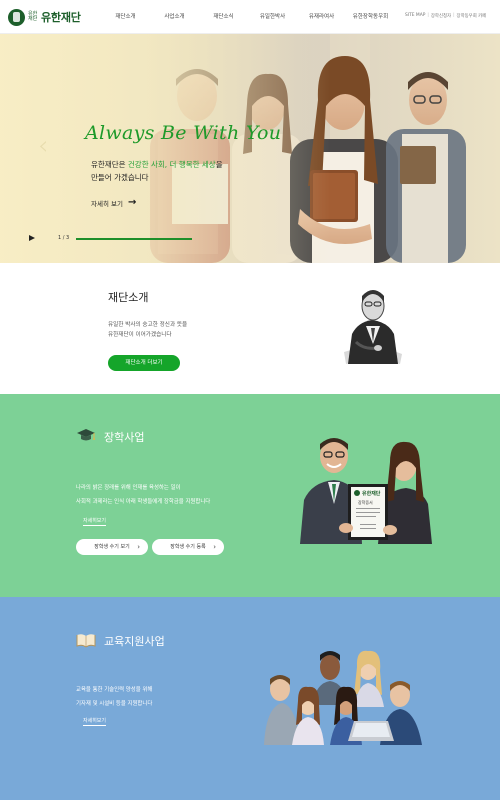 The height and width of the screenshot is (800, 500). What do you see at coordinates (43, 146) in the screenshot?
I see `chevron-left-icon: ‹` at bounding box center [43, 146].